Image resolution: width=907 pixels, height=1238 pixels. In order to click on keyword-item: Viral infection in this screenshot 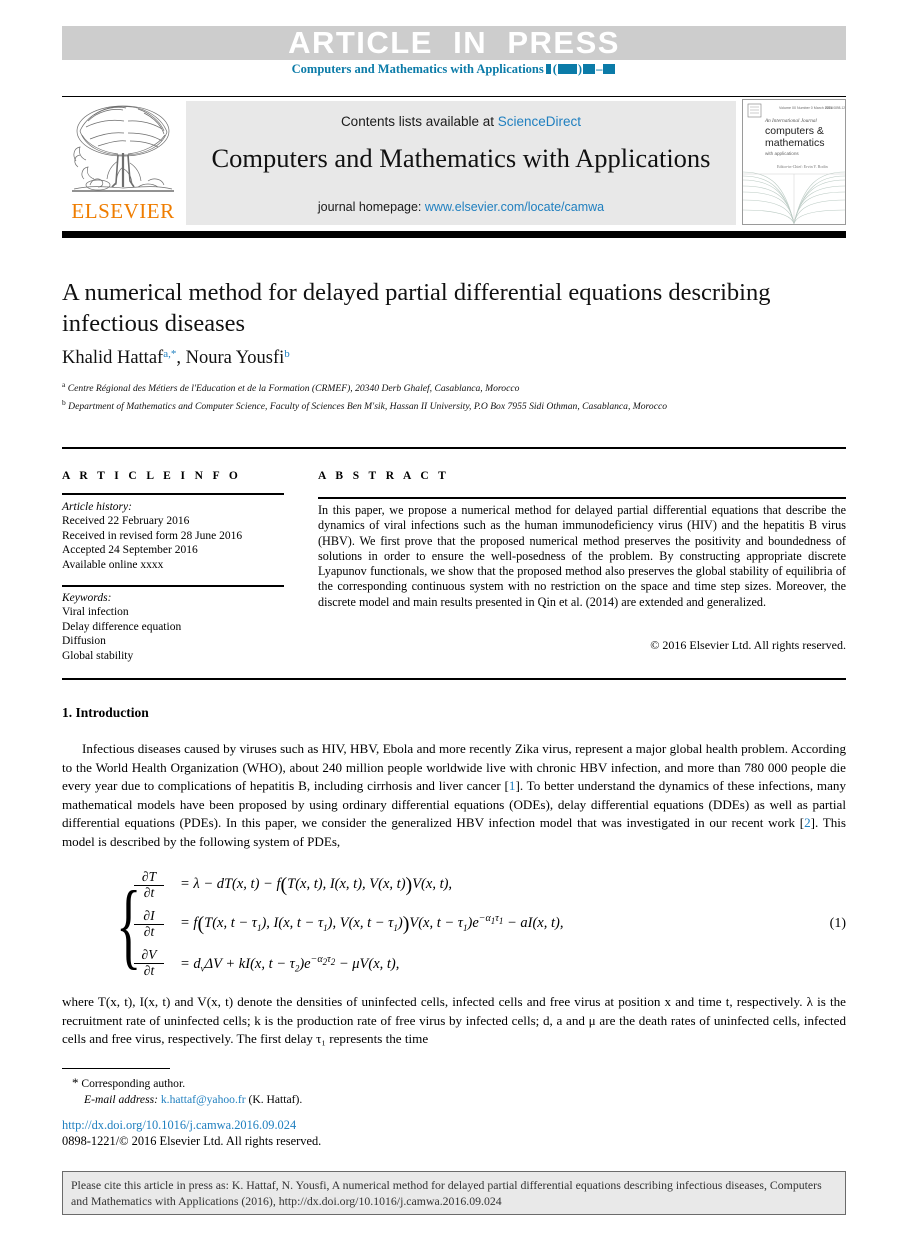, I will do `click(95, 612)`.